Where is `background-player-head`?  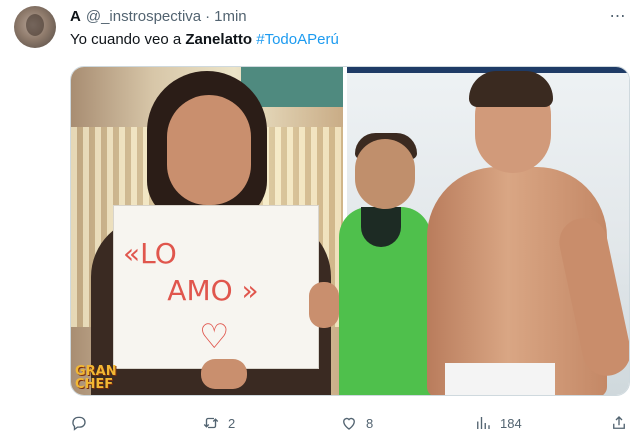 background-player-head is located at coordinates (385, 174).